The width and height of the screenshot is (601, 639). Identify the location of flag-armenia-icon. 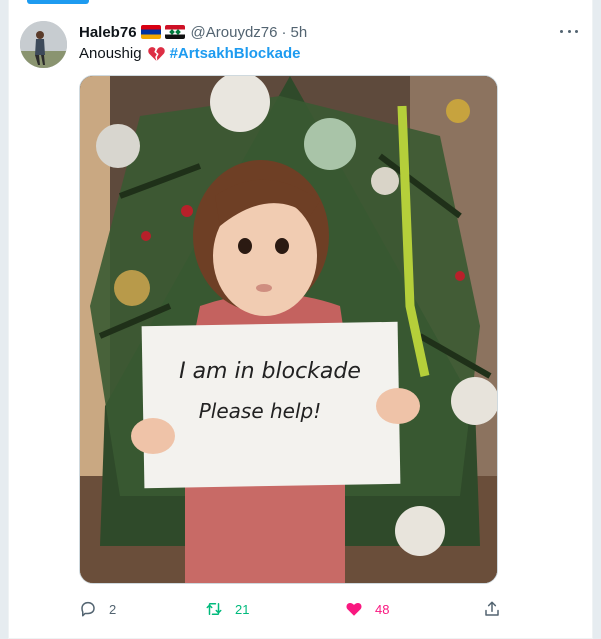
(150, 32).